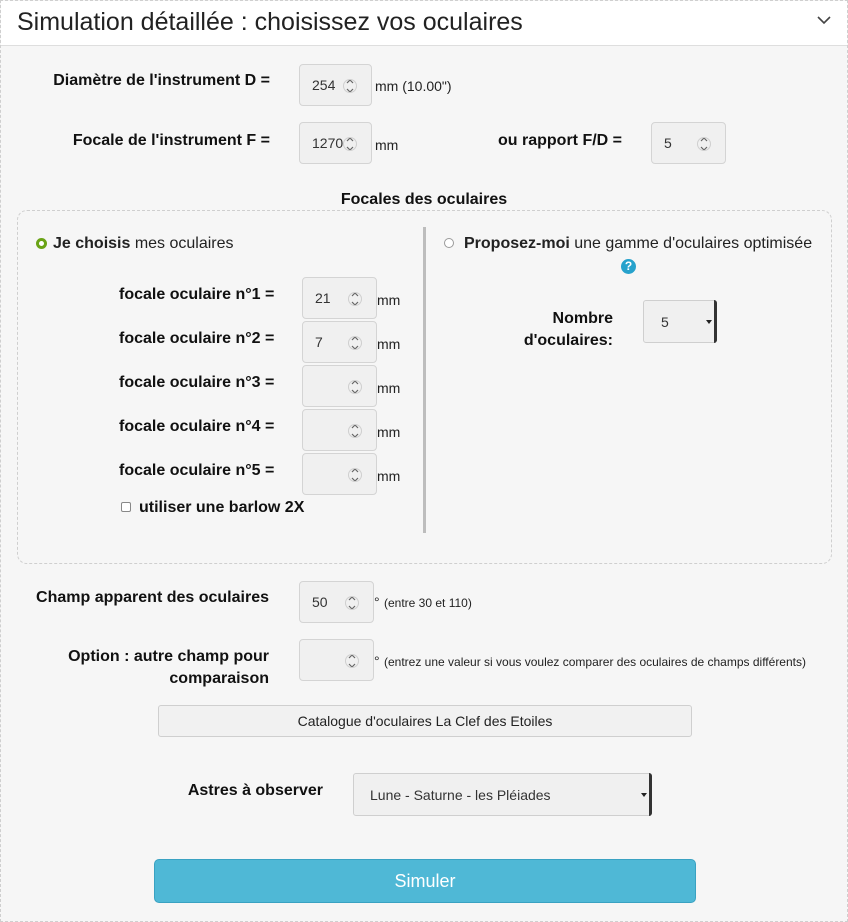 Image resolution: width=848 pixels, height=922 pixels. Describe the element at coordinates (387, 145) in the screenshot. I see `focal-unit: mm` at that location.